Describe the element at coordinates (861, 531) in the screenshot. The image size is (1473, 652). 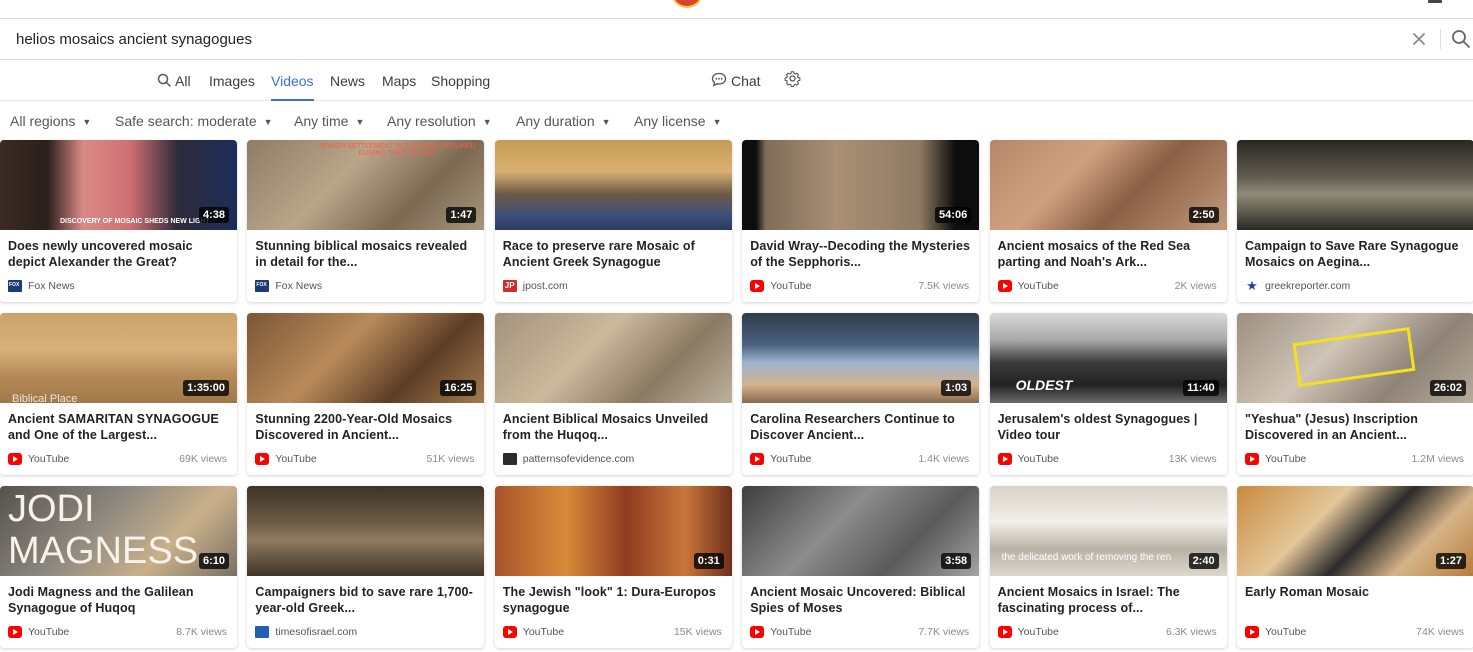
I see `video-thumbnail: 3:58` at that location.